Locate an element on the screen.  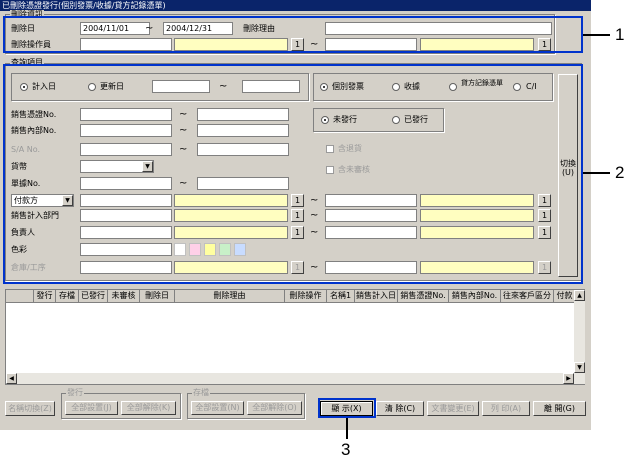
col-header-sales-doc-no: 銷售憑證No. is located at coordinates (423, 296).